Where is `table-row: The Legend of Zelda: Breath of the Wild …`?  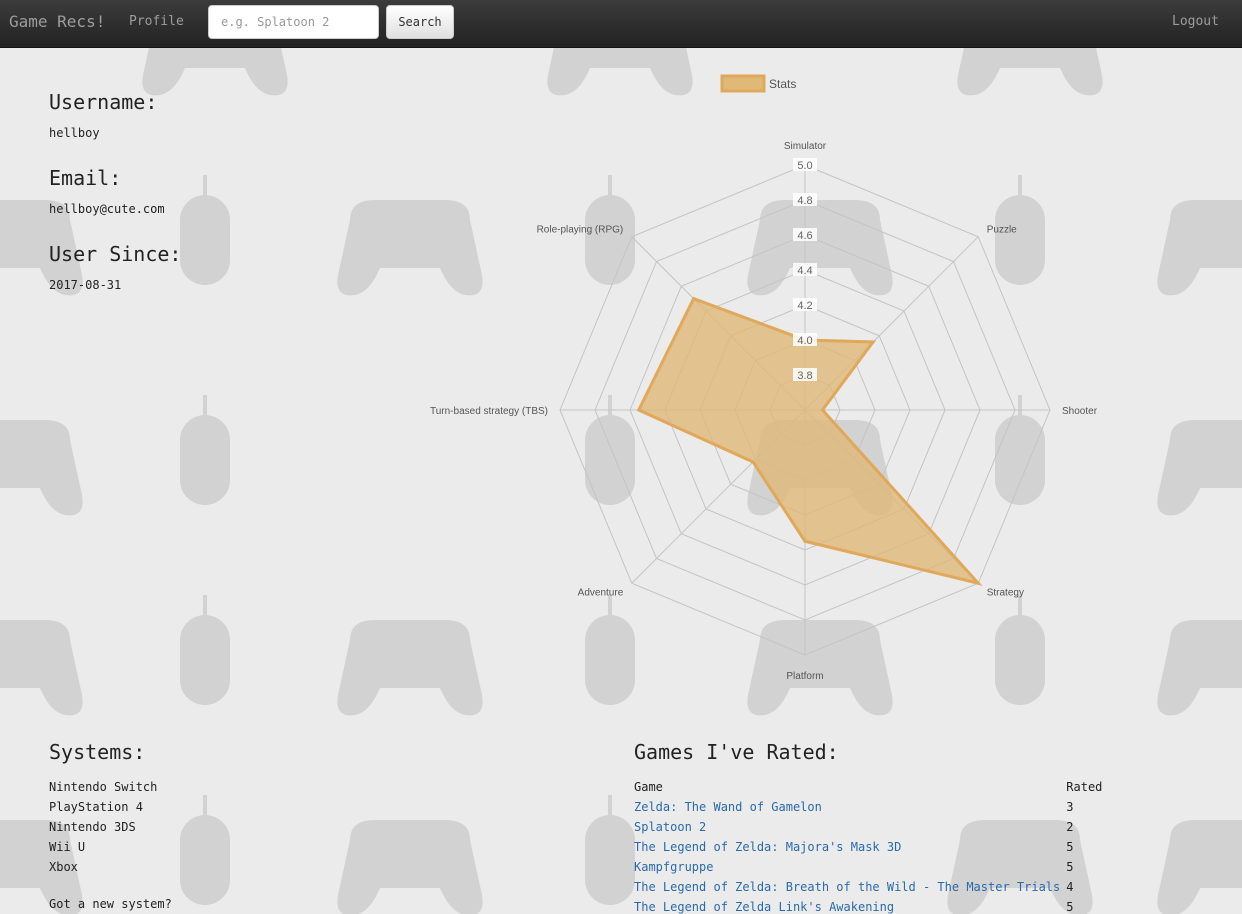
table-row: The Legend of Zelda: Breath of the Wild … is located at coordinates (868, 887).